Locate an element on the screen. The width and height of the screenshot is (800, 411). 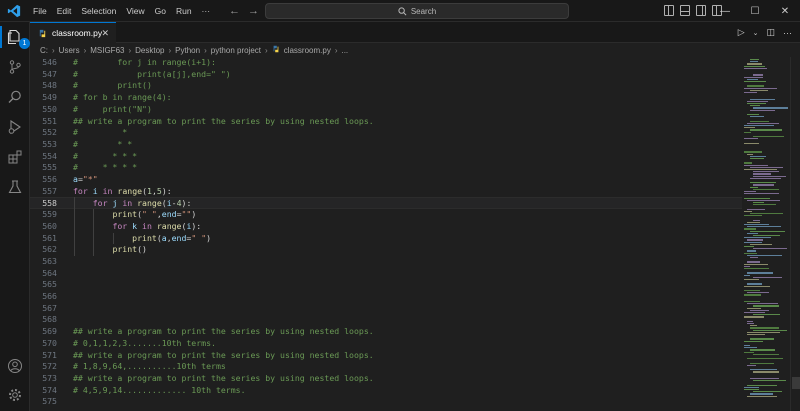
code-line: 561 print(a,end=" ") is located at coordinates (386, 239).